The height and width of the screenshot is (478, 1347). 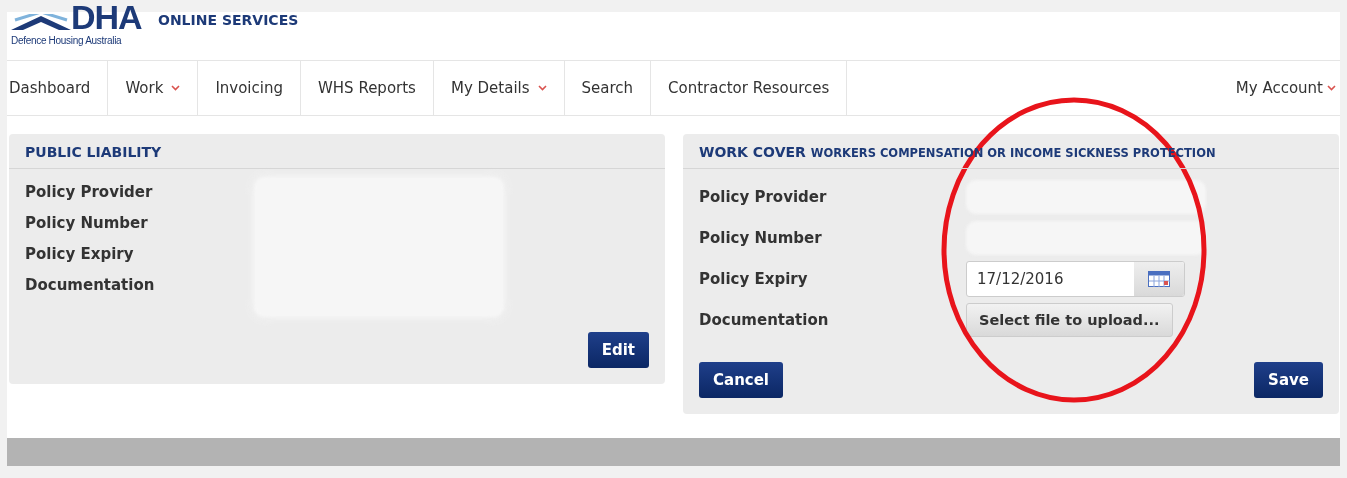 What do you see at coordinates (41, 23) in the screenshot?
I see `roof-logo-icon` at bounding box center [41, 23].